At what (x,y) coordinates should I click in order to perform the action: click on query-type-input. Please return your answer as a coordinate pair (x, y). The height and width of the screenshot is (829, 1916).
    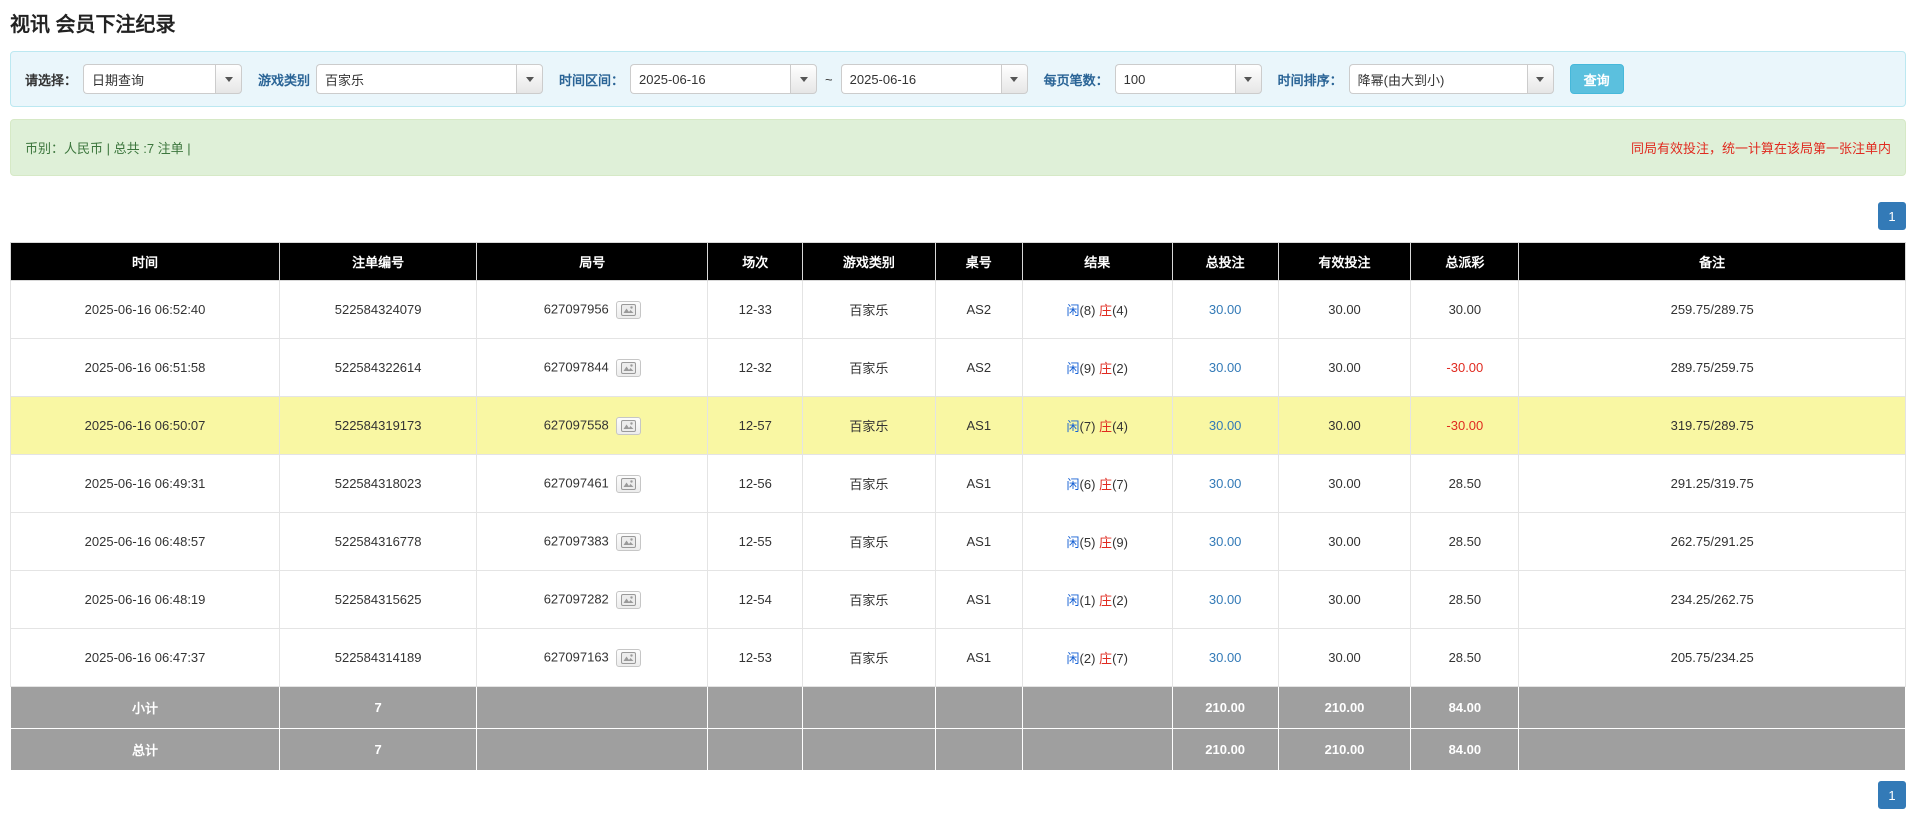
    Looking at the image, I should click on (149, 79).